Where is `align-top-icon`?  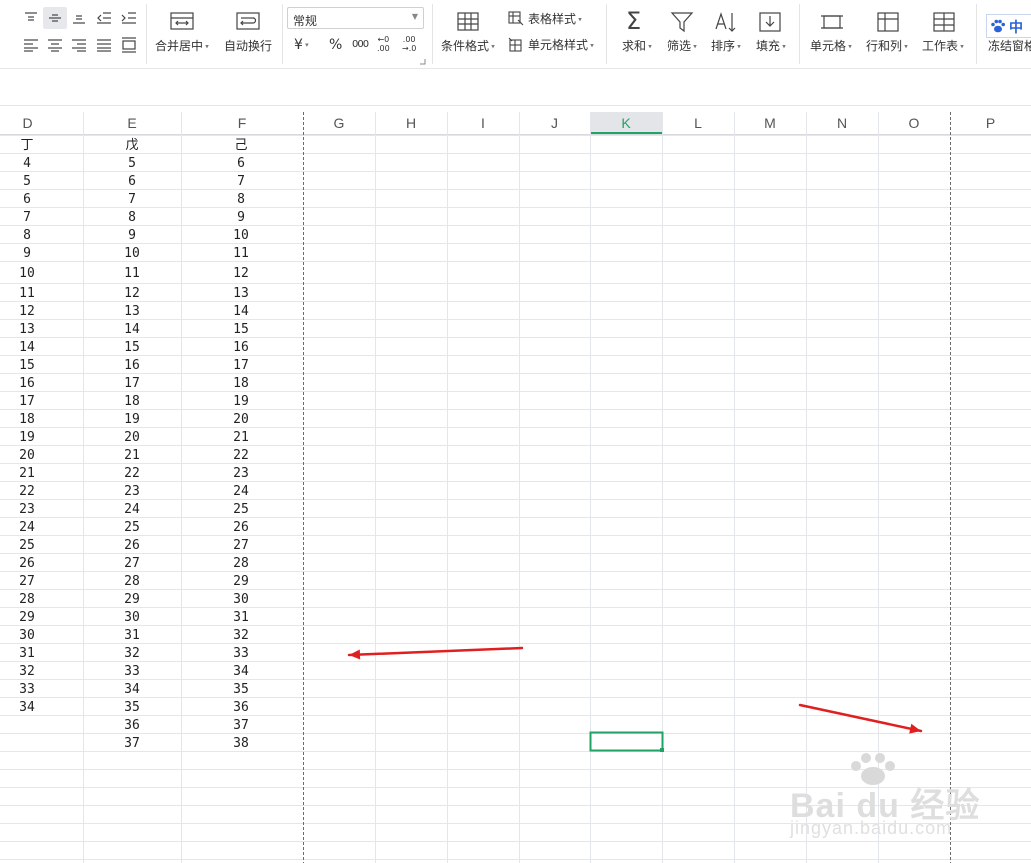
align-top-icon is located at coordinates (31, 18).